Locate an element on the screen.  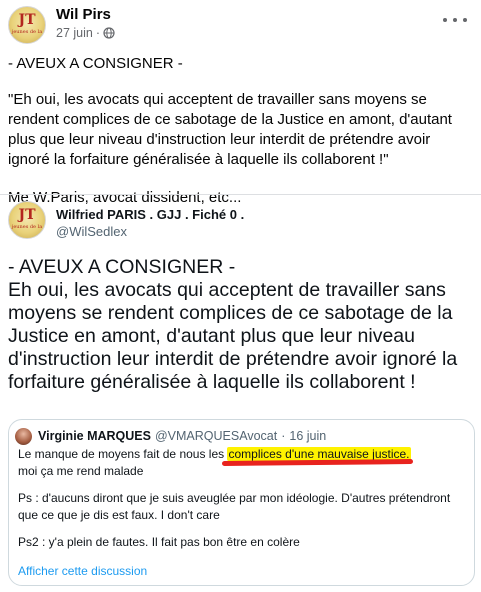
quoted-date: 16 juin is located at coordinates (307, 436).